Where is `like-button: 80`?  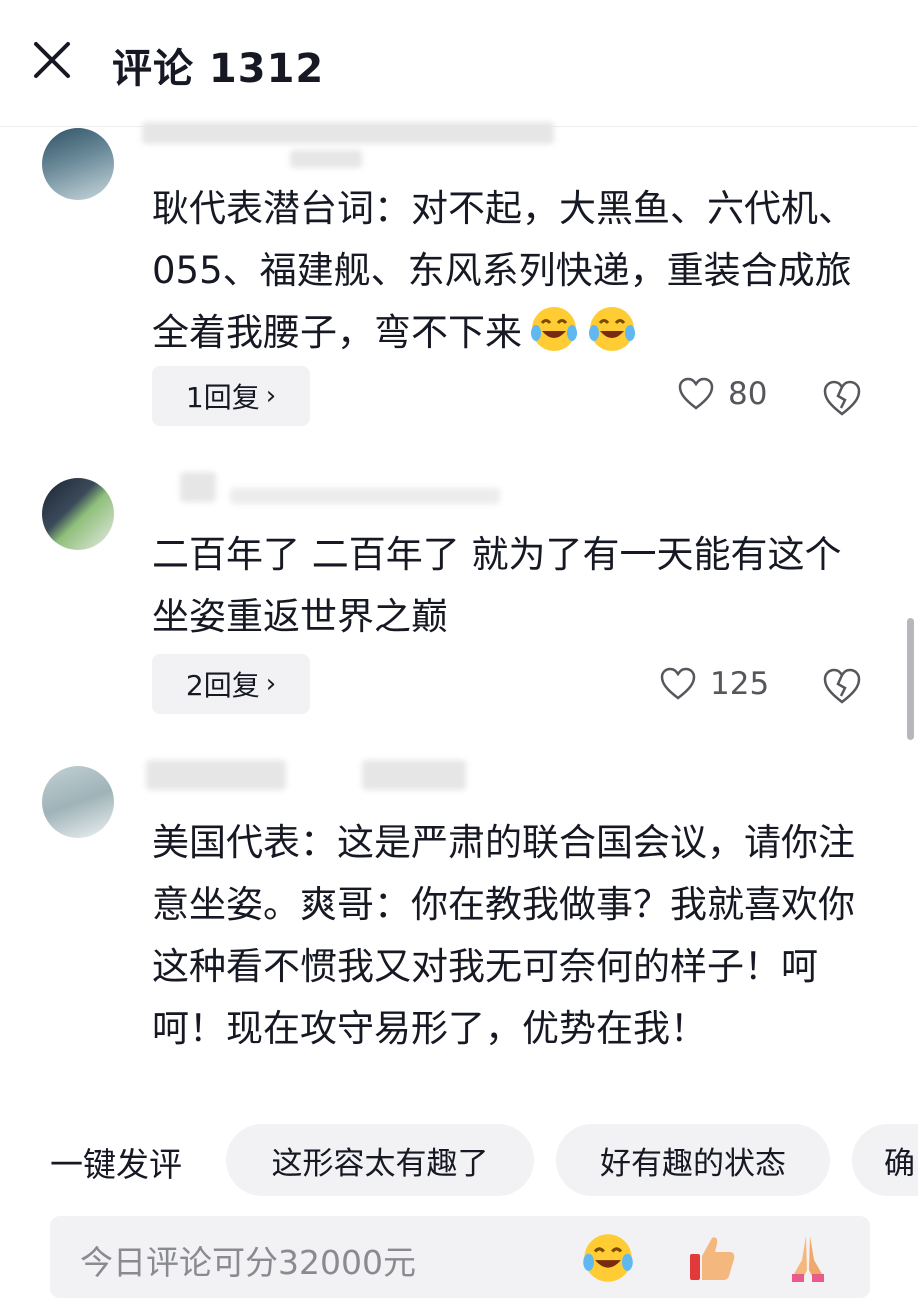 like-button: 80 is located at coordinates (722, 394).